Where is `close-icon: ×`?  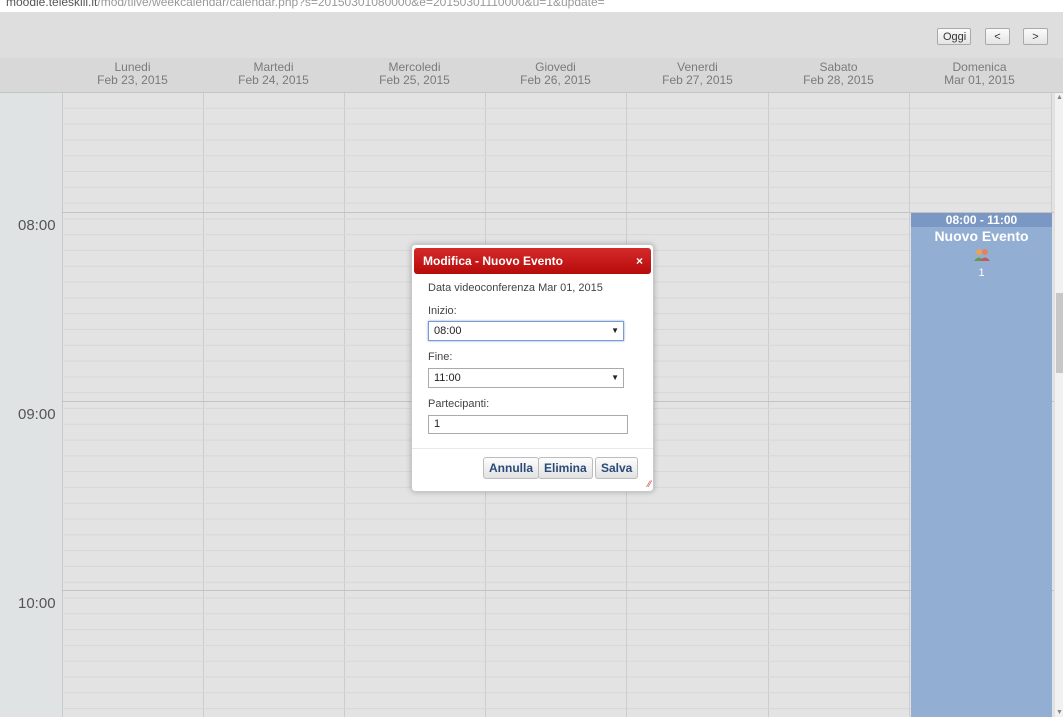 close-icon: × is located at coordinates (639, 261).